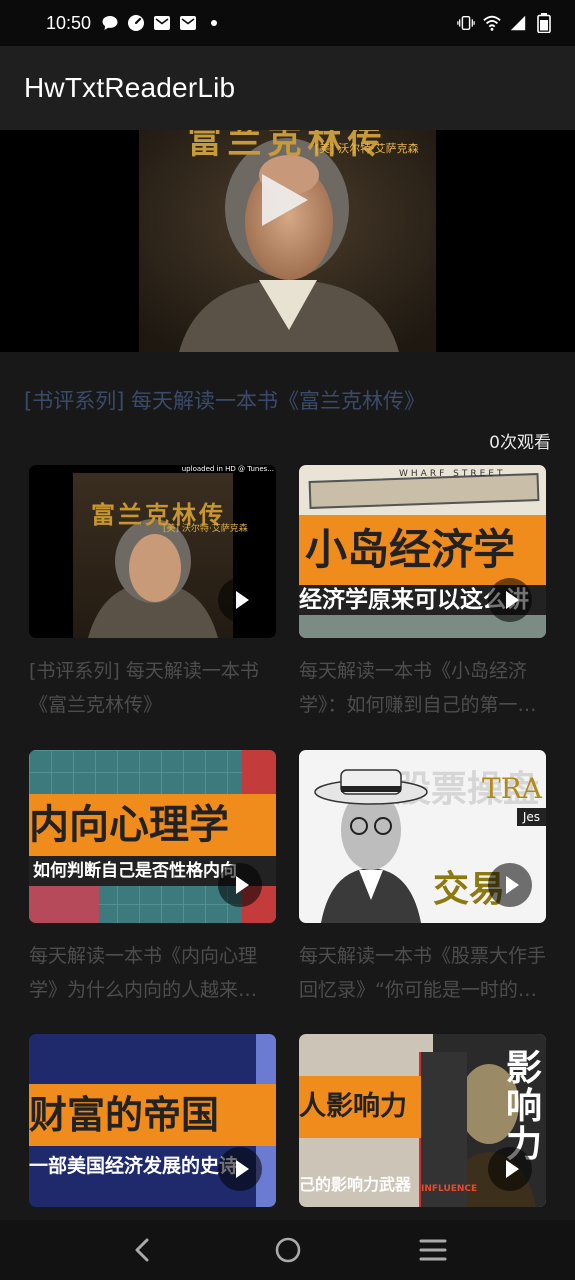 This screenshot has height=1280, width=575. I want to click on player-cover-art: 富兰克林传 [美] 沃尔特·艾萨克森, so click(287, 241).